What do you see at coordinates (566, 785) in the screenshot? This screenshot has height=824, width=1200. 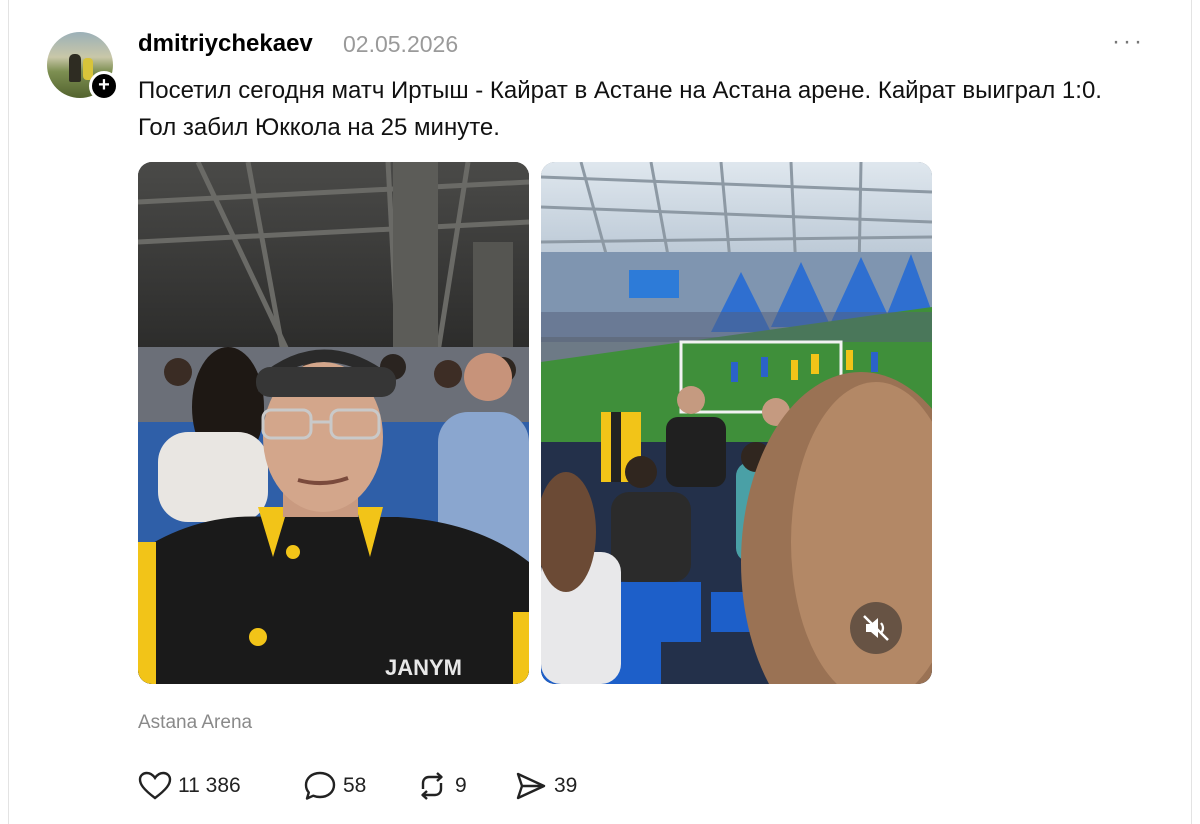 I see `share-count: 39` at bounding box center [566, 785].